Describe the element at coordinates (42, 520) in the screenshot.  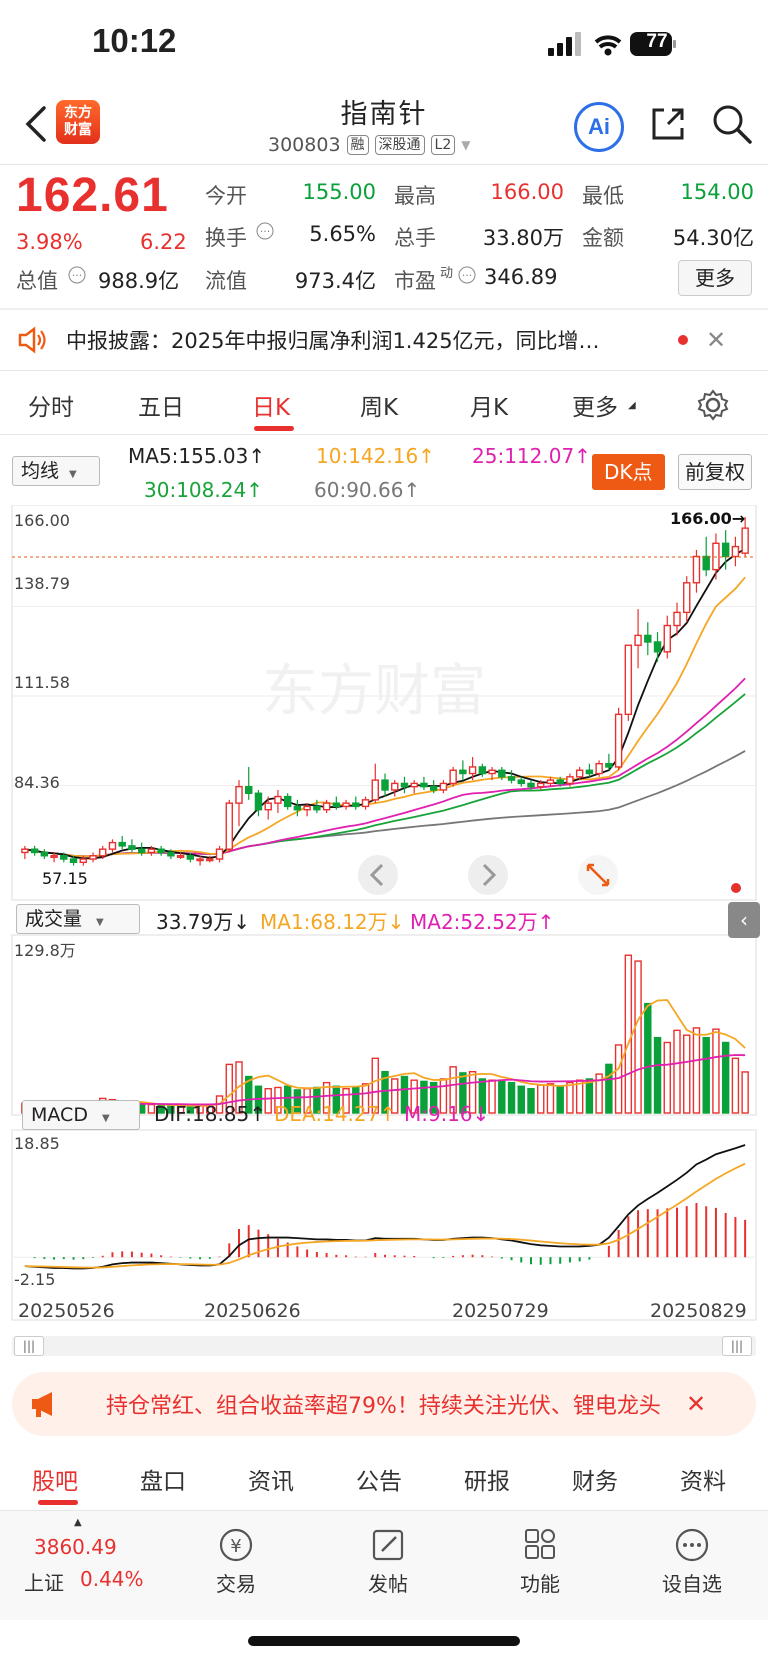
I see `y-label-0: 166.00` at that location.